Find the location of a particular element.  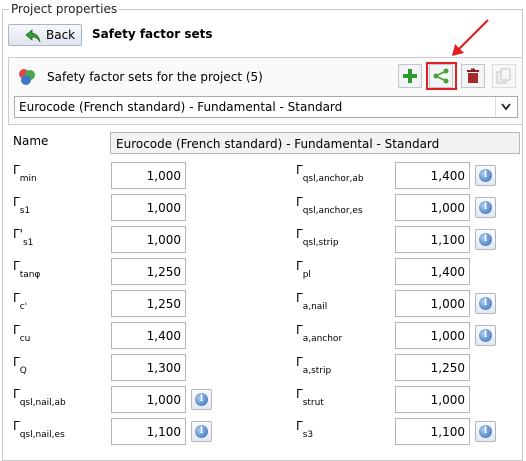

gamma-symbol: Γ' is located at coordinates (18, 234).